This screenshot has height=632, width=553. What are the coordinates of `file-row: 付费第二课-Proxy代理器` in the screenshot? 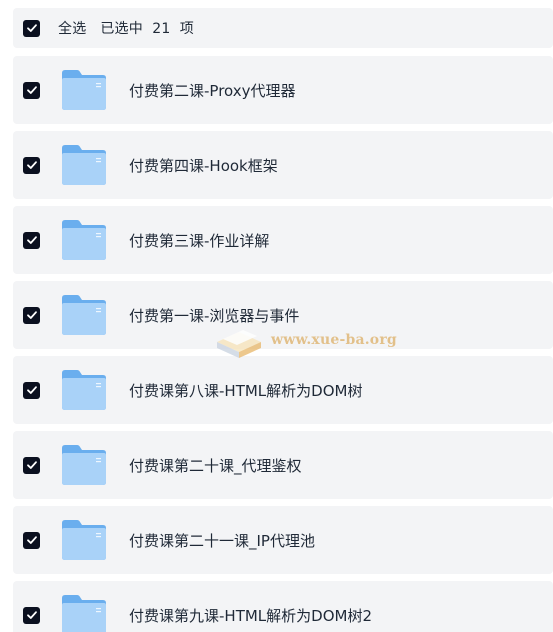 It's located at (283, 90).